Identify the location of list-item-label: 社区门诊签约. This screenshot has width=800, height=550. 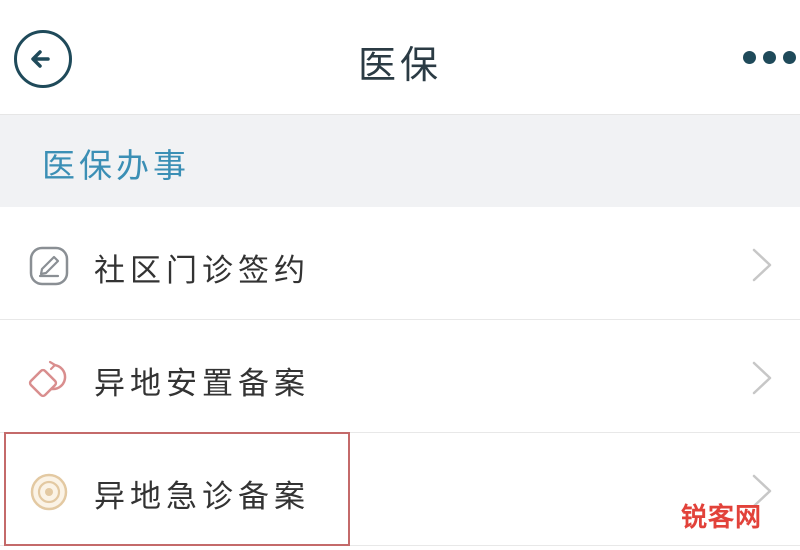
(202, 271).